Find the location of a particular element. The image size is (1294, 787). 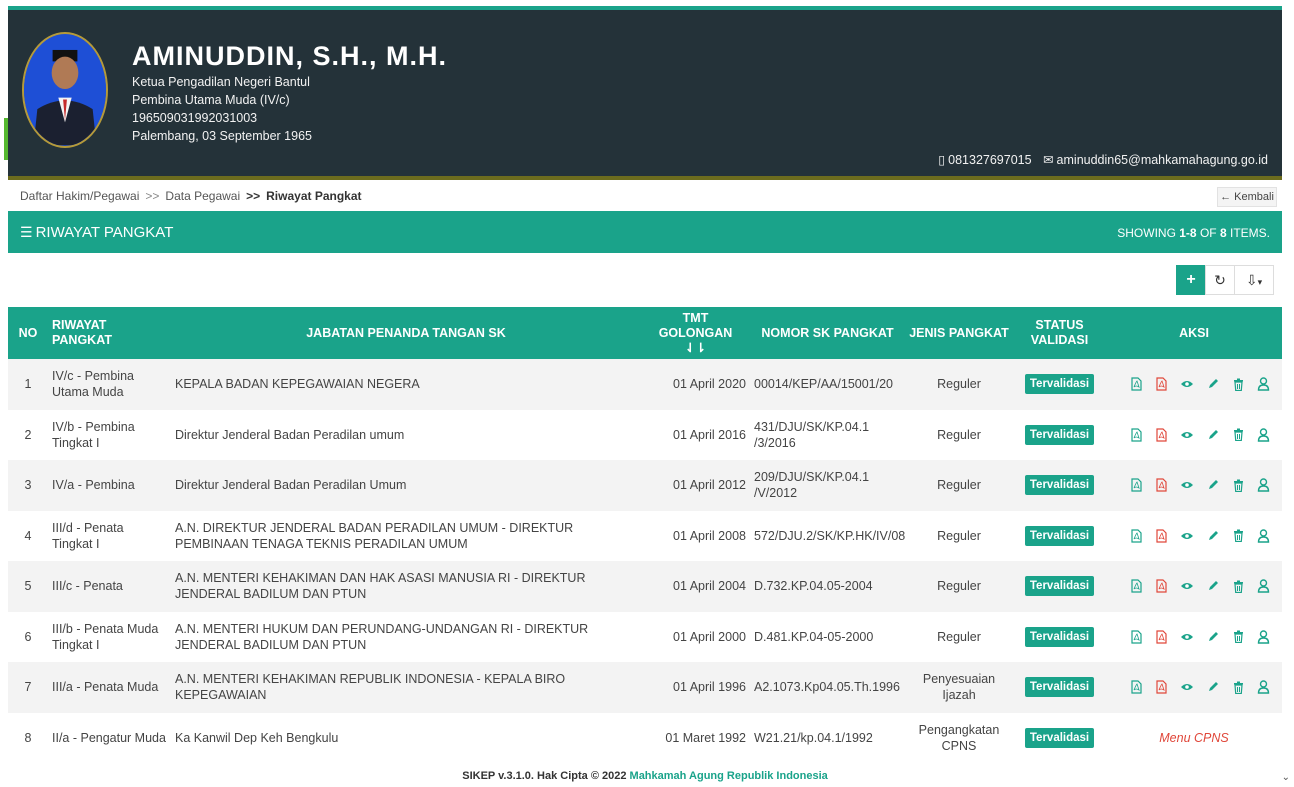

header-jabatan: JABATAN PENANDA TANGAN SK is located at coordinates (406, 332).